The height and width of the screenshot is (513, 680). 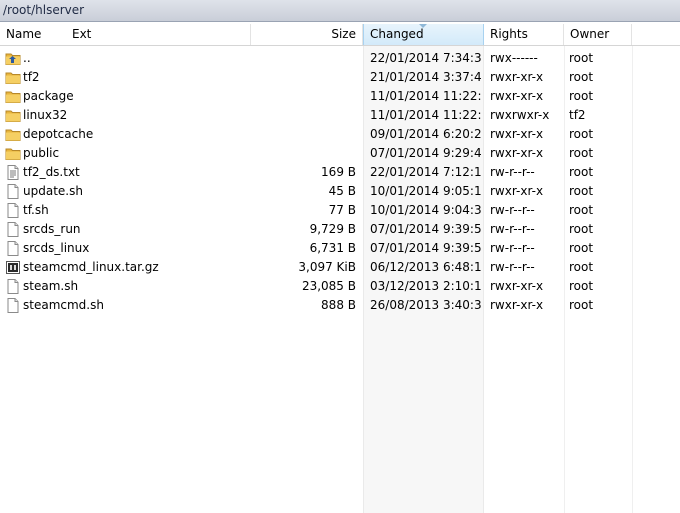 What do you see at coordinates (51, 172) in the screenshot?
I see `file-name: tf2_ds.txt` at bounding box center [51, 172].